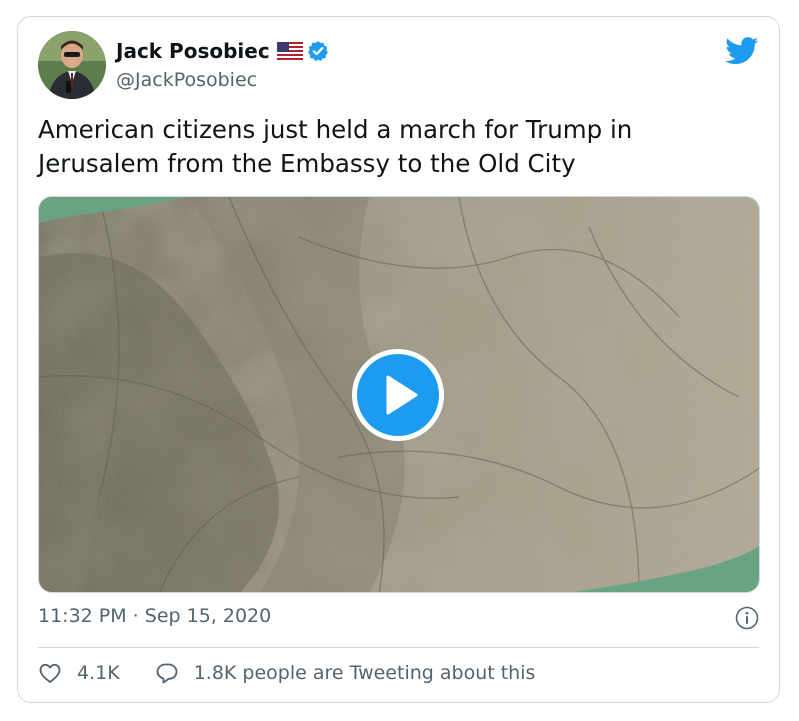  What do you see at coordinates (364, 673) in the screenshot?
I see `reply-text: 1.8K people are Tweeting about this` at bounding box center [364, 673].